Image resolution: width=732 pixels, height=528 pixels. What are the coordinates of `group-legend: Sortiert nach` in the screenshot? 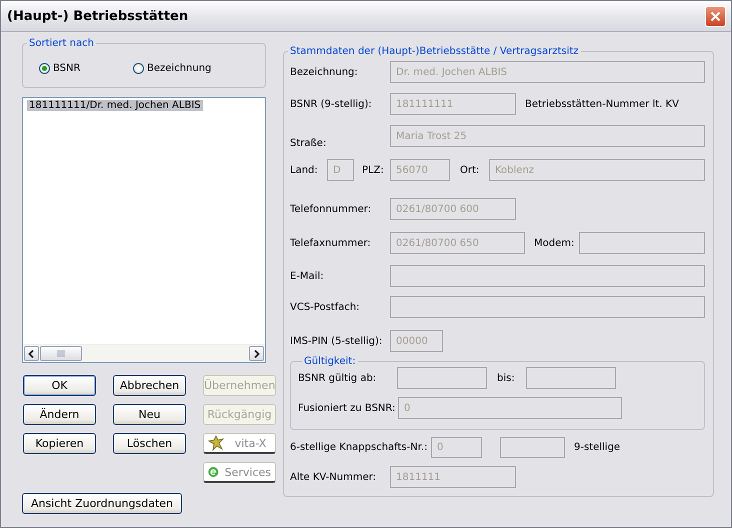 It's located at (61, 43).